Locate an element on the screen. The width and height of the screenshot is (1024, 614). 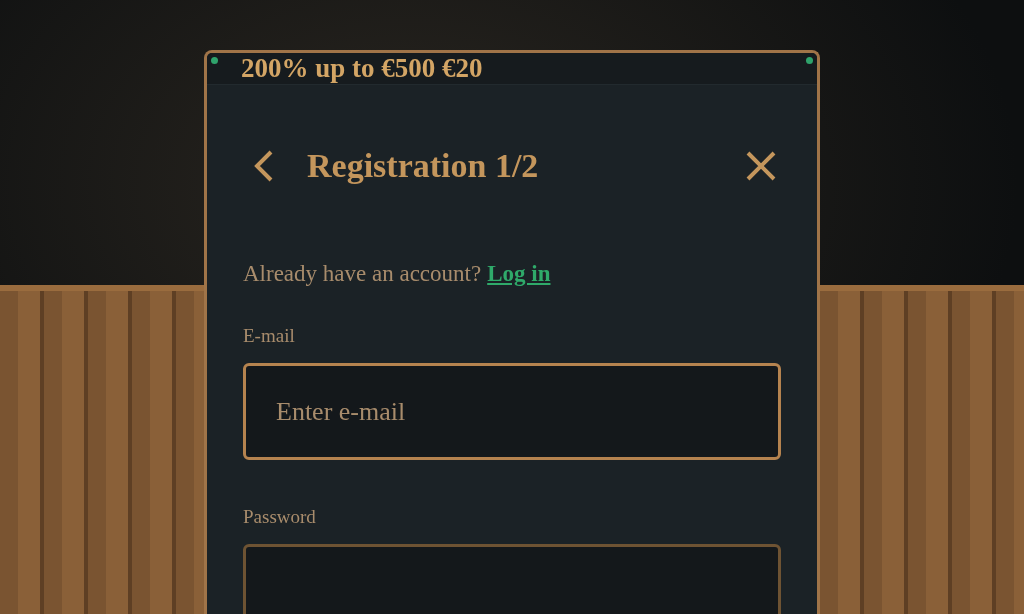
account-question: Already have an account? is located at coordinates (362, 274).